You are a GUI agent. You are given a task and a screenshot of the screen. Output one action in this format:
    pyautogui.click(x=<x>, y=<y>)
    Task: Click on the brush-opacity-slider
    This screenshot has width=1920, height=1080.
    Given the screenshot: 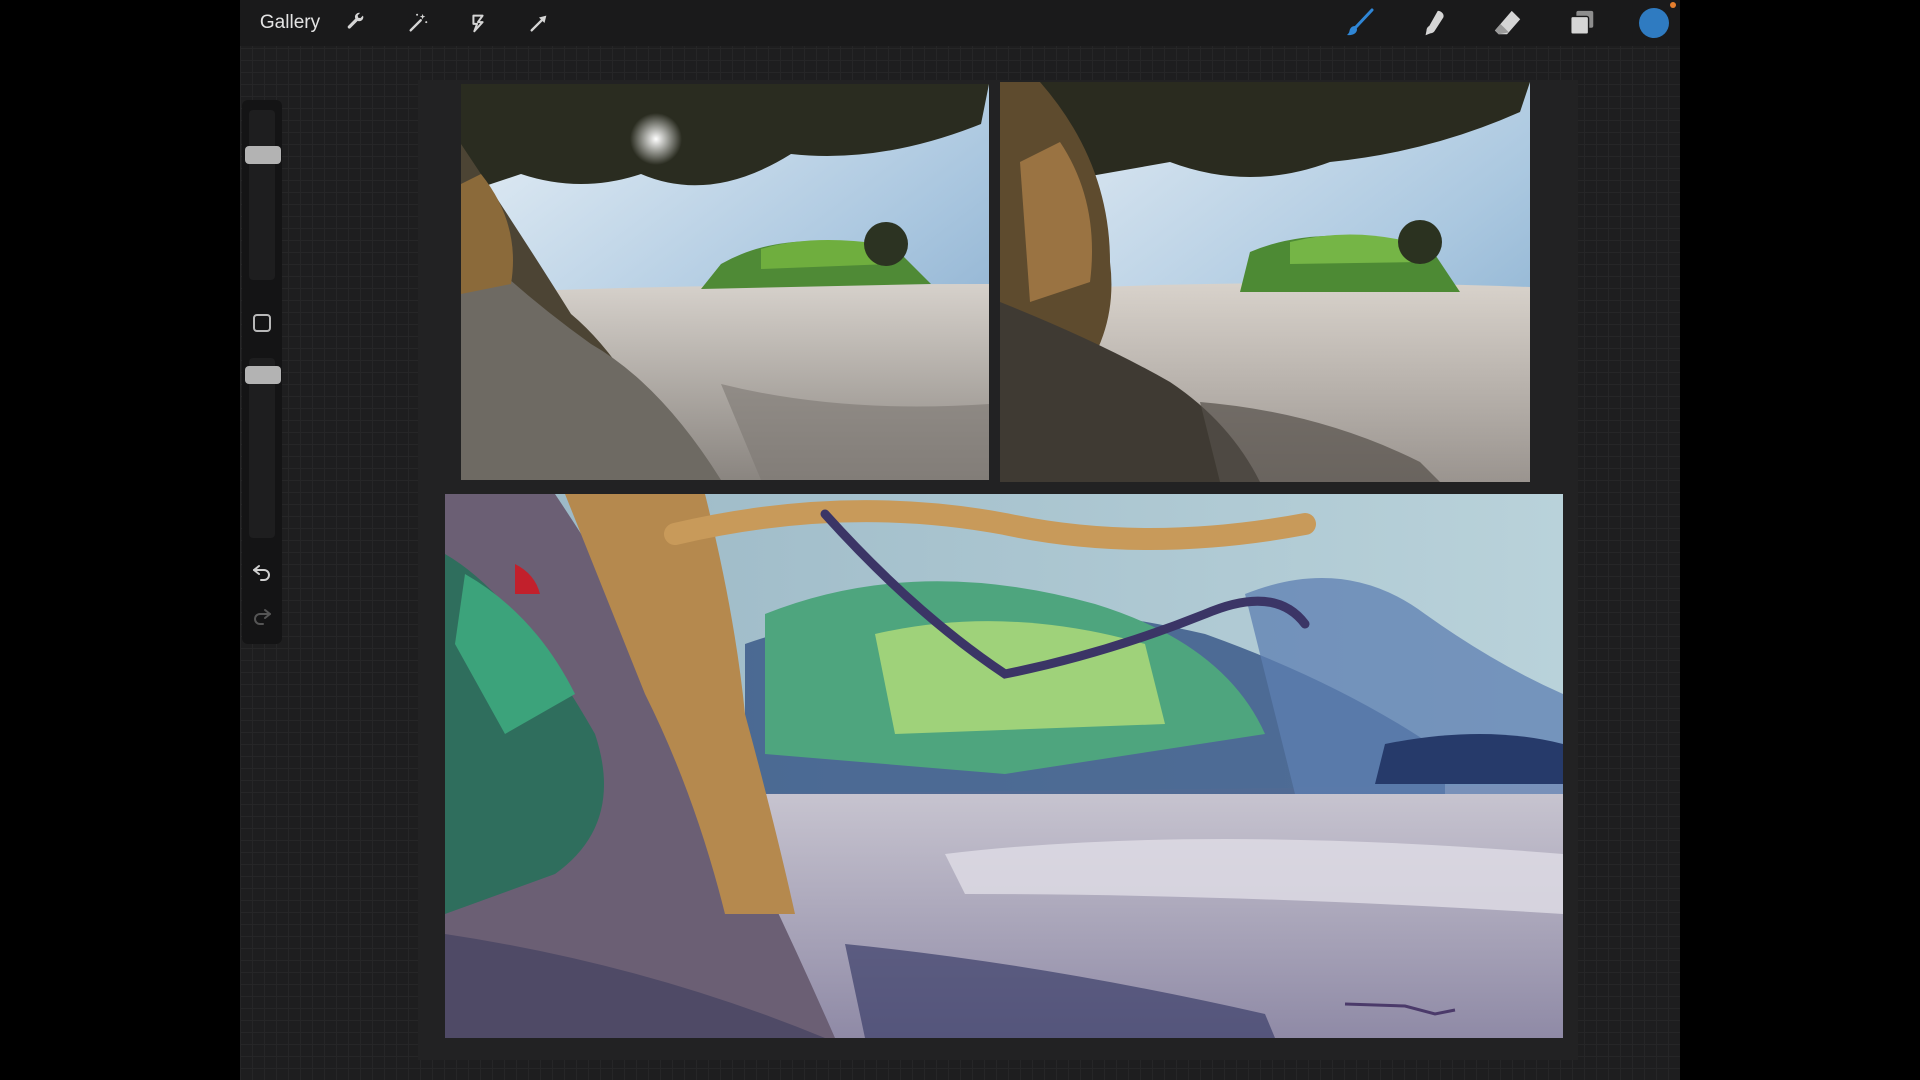 What is the action you would take?
    pyautogui.click(x=262, y=448)
    